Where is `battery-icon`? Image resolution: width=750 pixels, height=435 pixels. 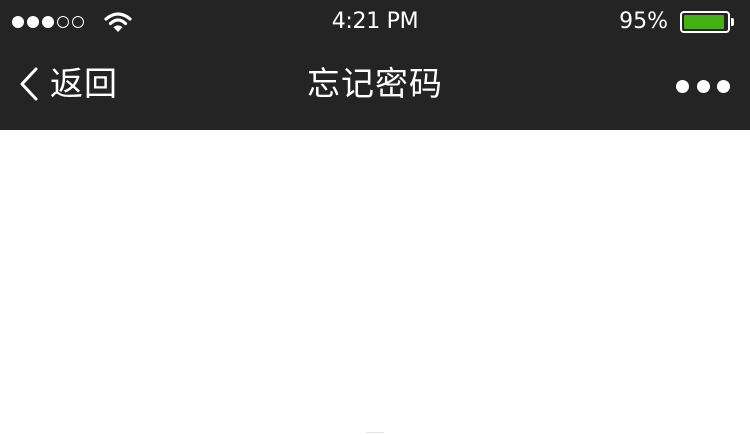 battery-icon is located at coordinates (707, 22).